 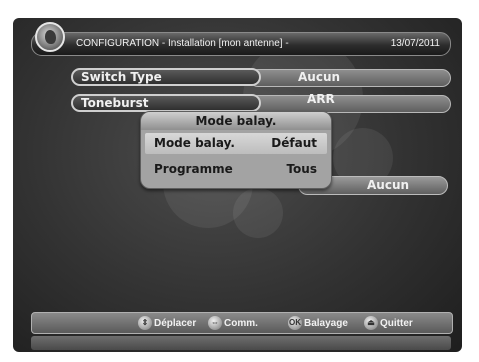 What do you see at coordinates (236, 169) in the screenshot?
I see `dialog-option-programme: Programme Tous` at bounding box center [236, 169].